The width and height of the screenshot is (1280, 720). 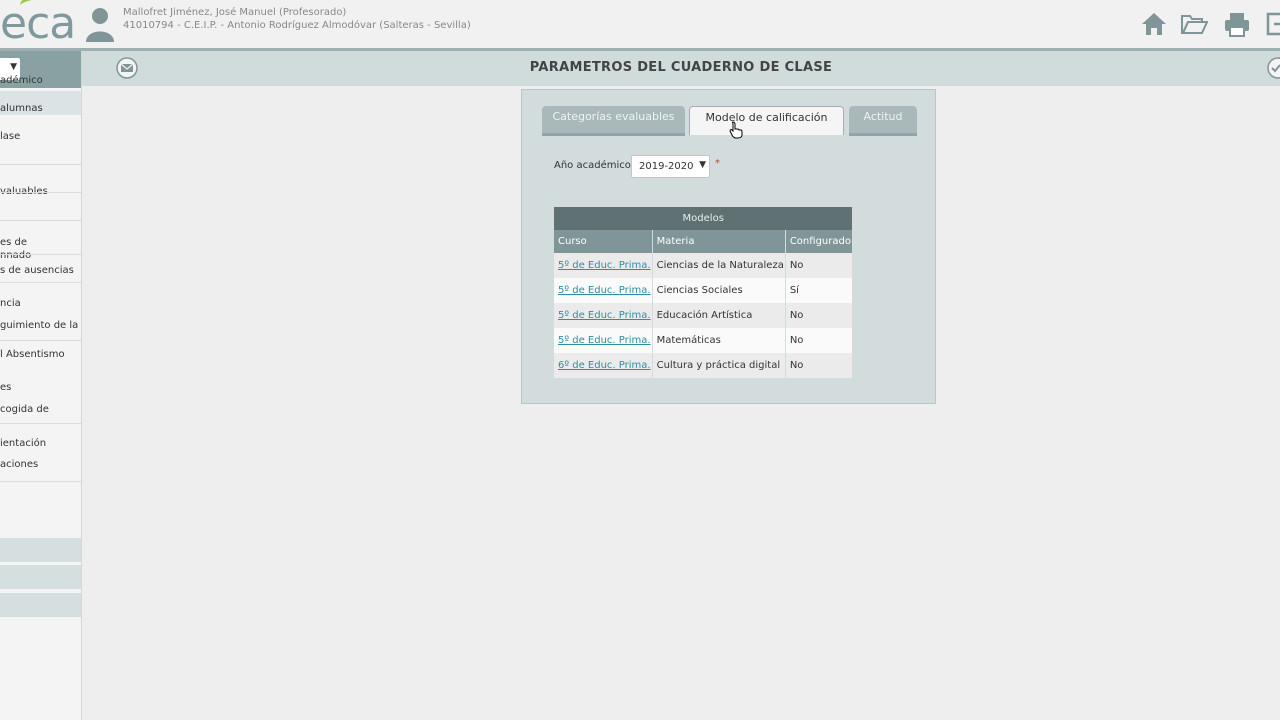 What do you see at coordinates (719, 340) in the screenshot?
I see `cell-materia: Matemáticas` at bounding box center [719, 340].